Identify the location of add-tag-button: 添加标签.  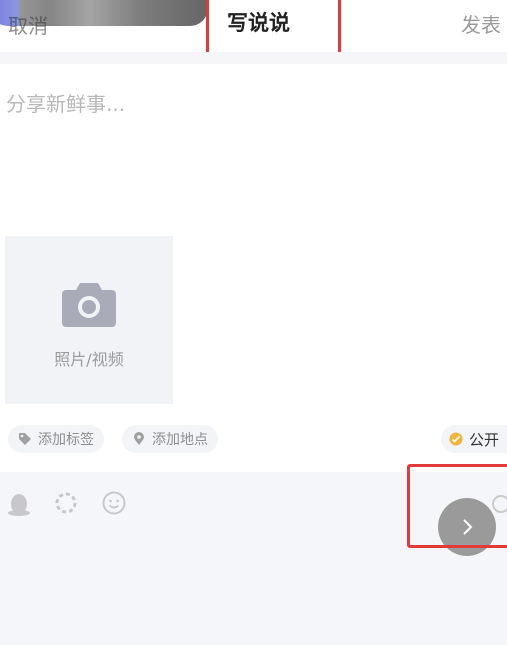
(56, 439).